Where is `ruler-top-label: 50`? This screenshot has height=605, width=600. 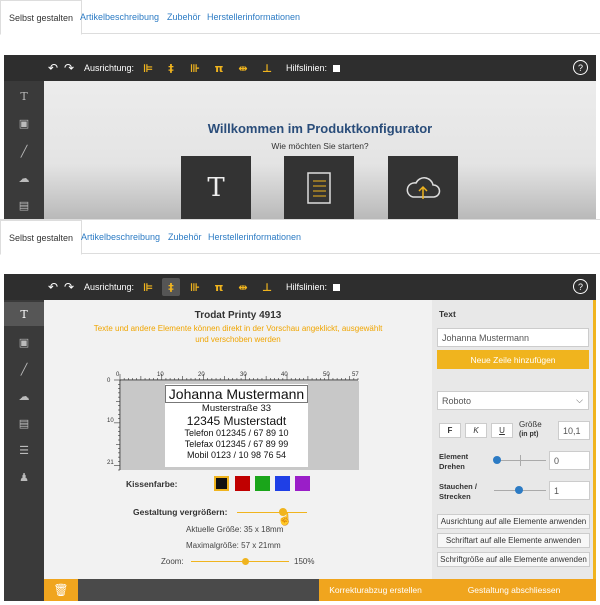 ruler-top-label: 50 is located at coordinates (326, 375).